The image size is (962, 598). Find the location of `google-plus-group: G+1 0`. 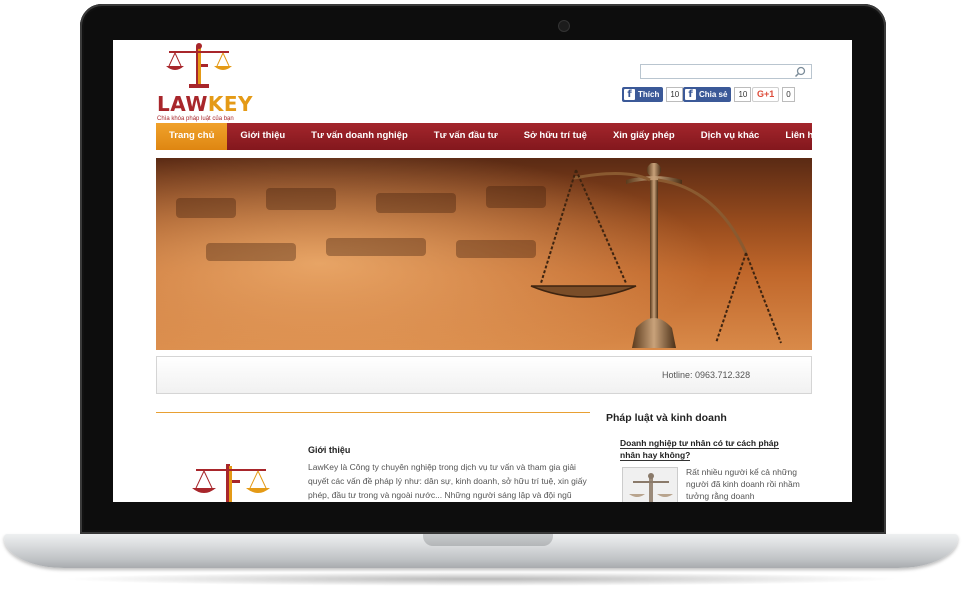

google-plus-group: G+1 0 is located at coordinates (773, 94).